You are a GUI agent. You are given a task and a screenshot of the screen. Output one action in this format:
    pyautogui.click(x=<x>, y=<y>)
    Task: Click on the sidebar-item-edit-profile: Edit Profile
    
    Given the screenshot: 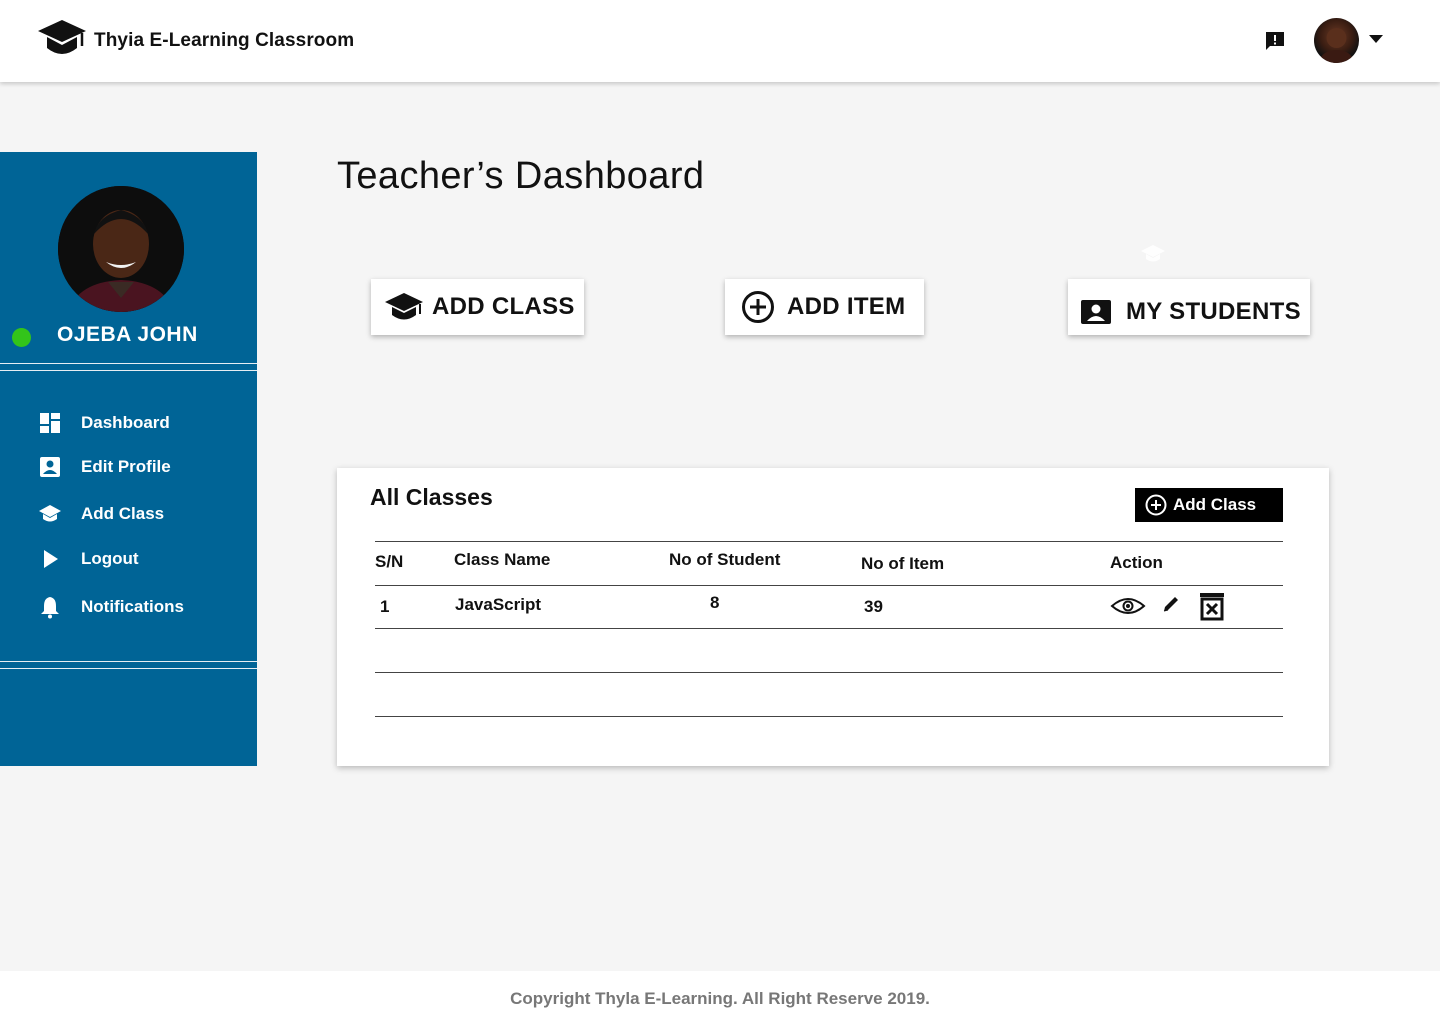 What is the action you would take?
    pyautogui.click(x=104, y=467)
    